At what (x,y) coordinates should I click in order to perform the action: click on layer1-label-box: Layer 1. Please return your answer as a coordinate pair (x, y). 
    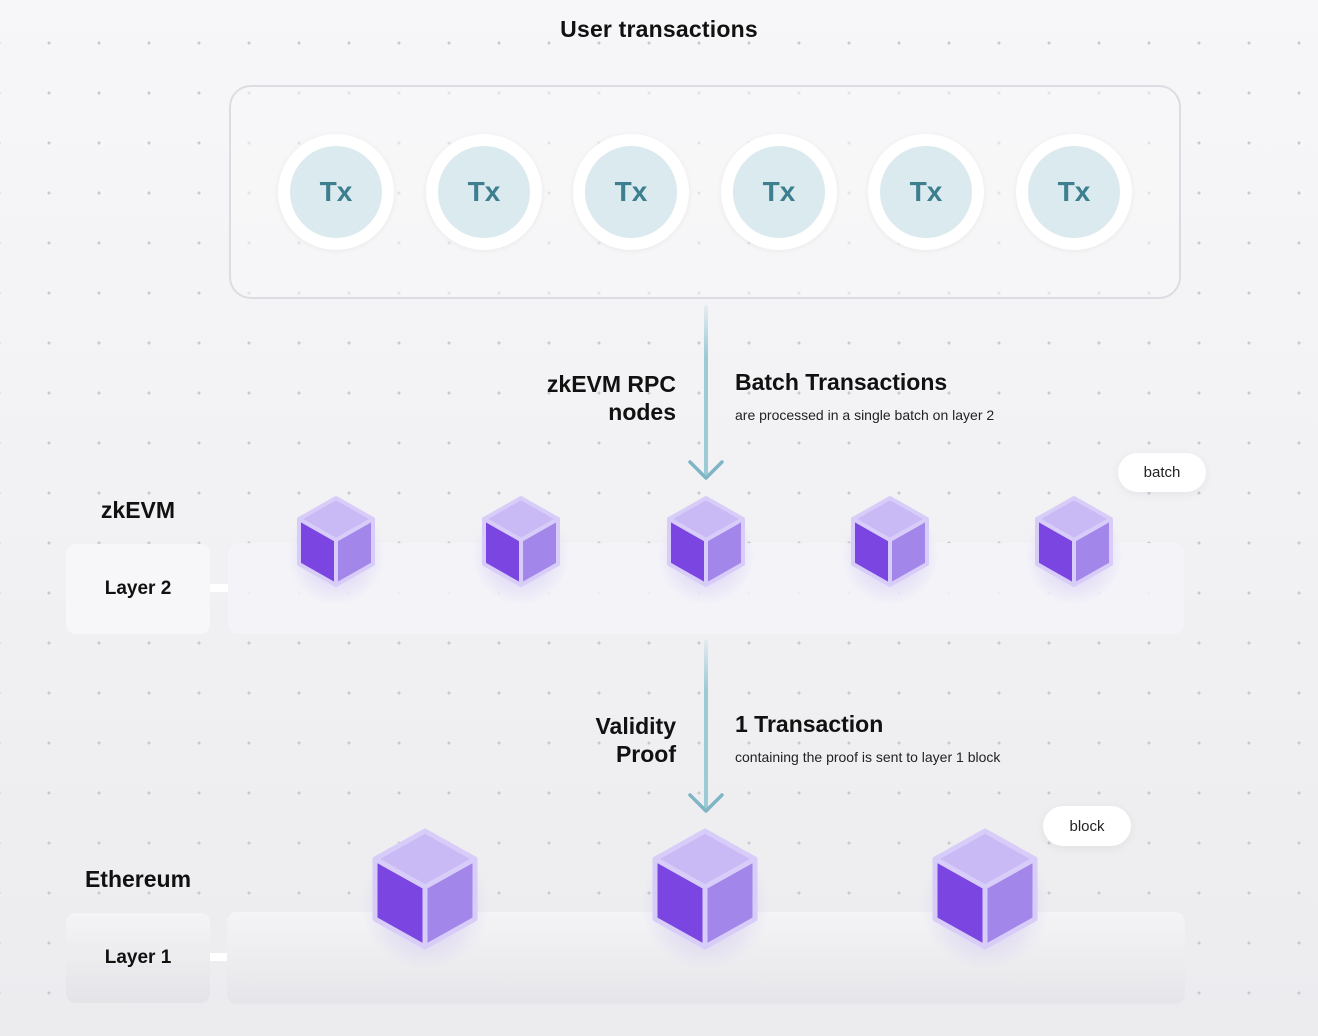
    Looking at the image, I should click on (138, 958).